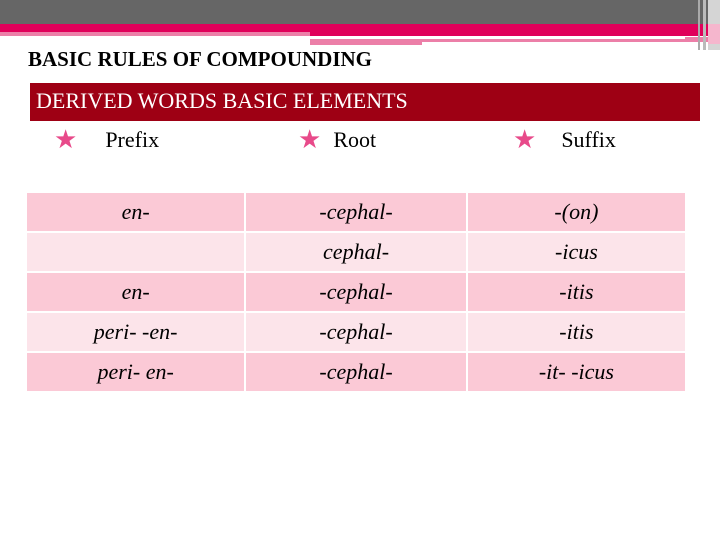 This screenshot has width=720, height=540. I want to click on column-header-suffix: ★ Suffix, so click(564, 140).